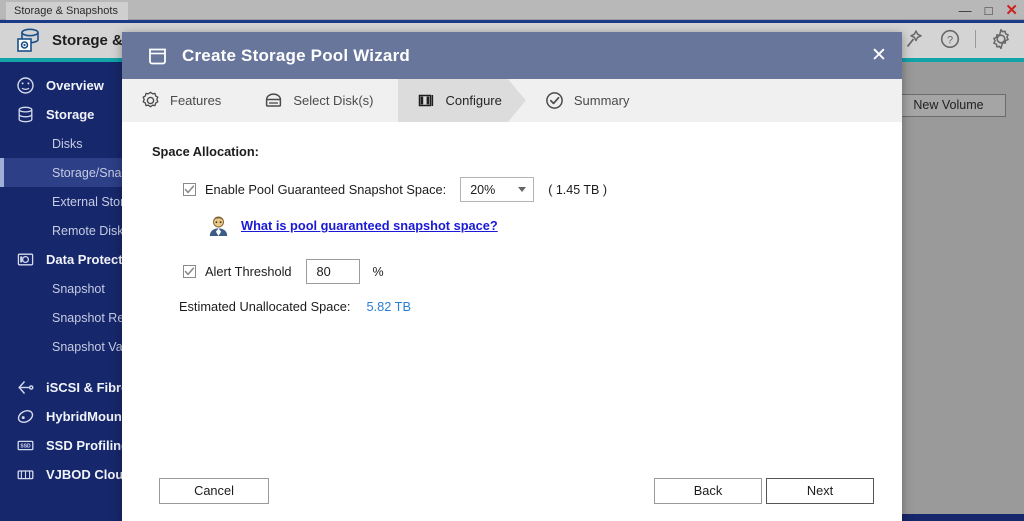 The width and height of the screenshot is (1024, 521). What do you see at coordinates (879, 55) in the screenshot?
I see `dialog-close-icon: ✕` at bounding box center [879, 55].